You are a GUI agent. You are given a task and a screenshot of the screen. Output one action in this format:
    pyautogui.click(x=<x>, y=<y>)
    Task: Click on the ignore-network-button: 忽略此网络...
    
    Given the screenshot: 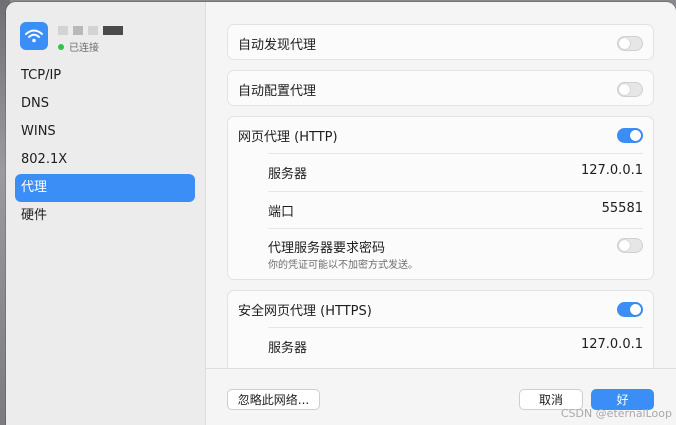 What is the action you would take?
    pyautogui.click(x=273, y=399)
    